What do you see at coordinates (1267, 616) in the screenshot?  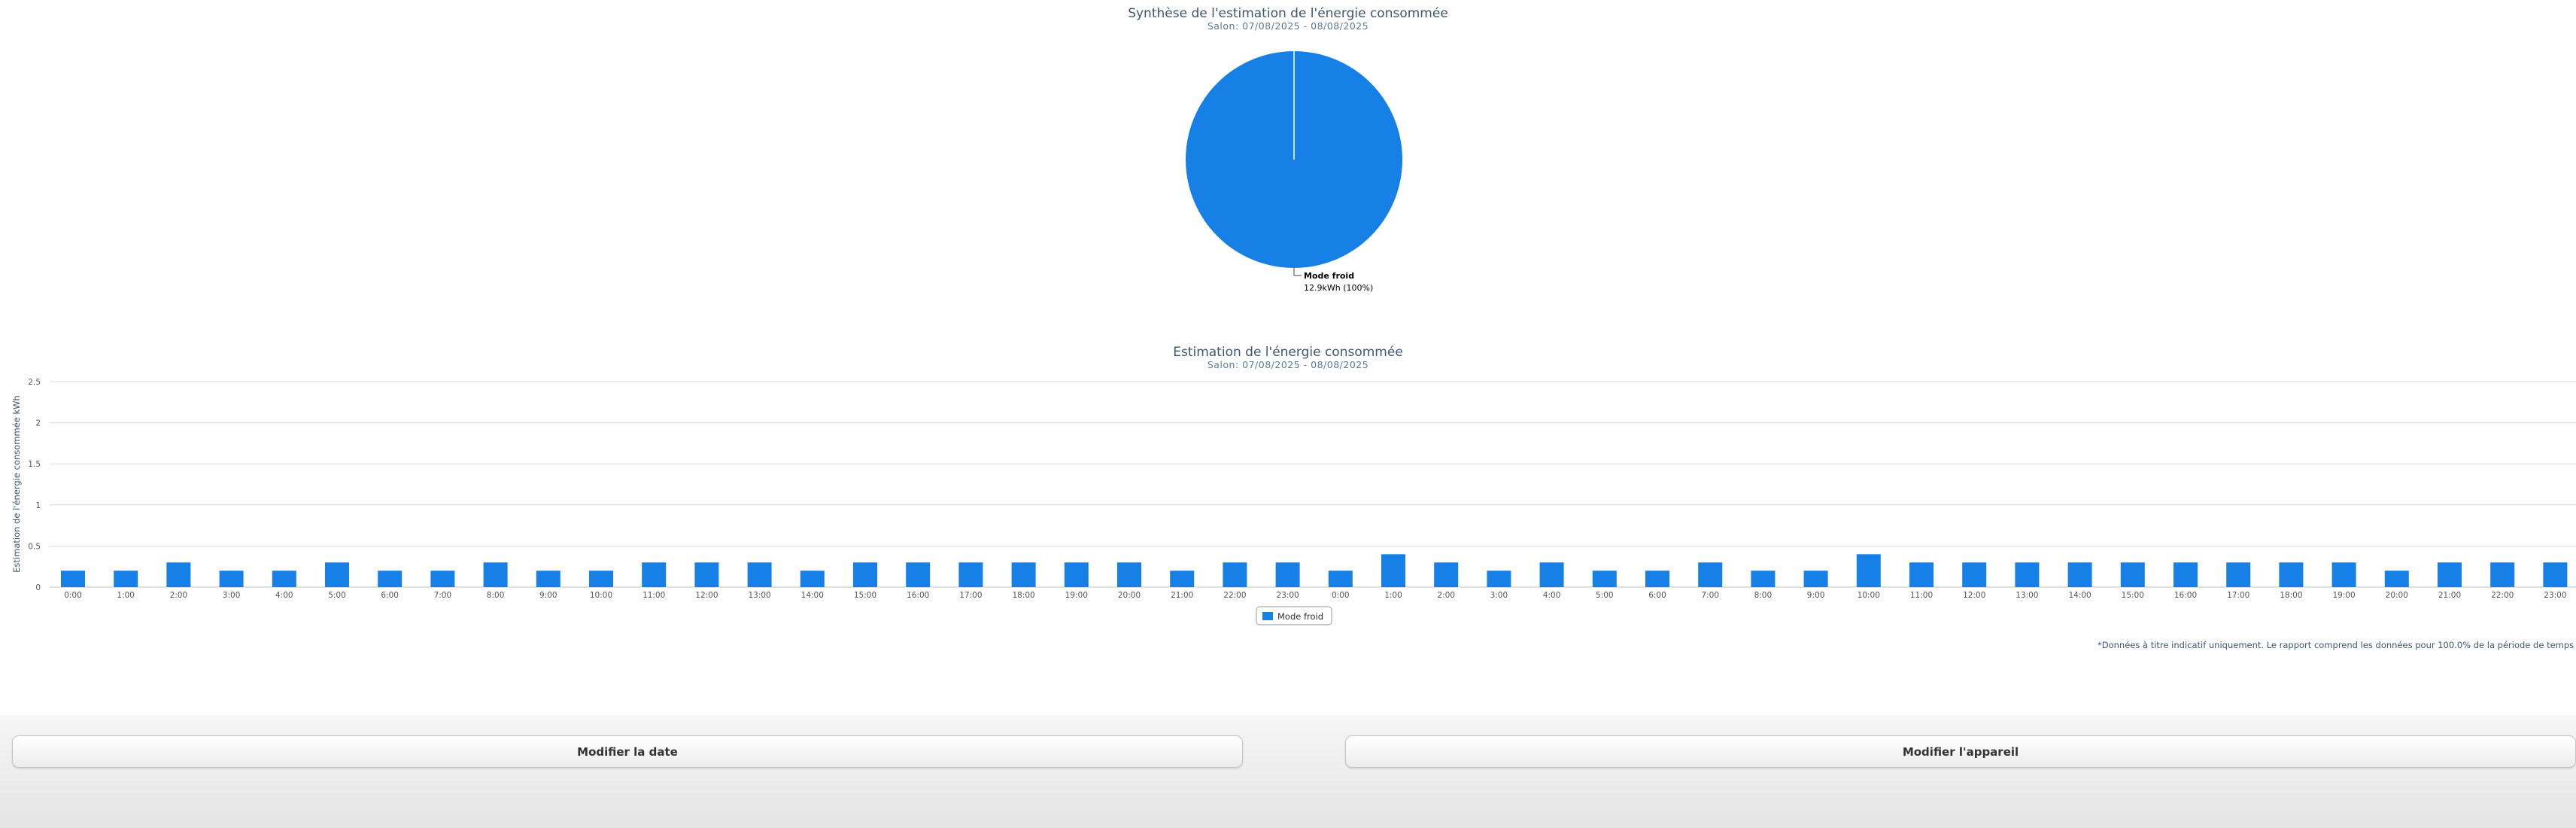 I see `legend-swatch` at bounding box center [1267, 616].